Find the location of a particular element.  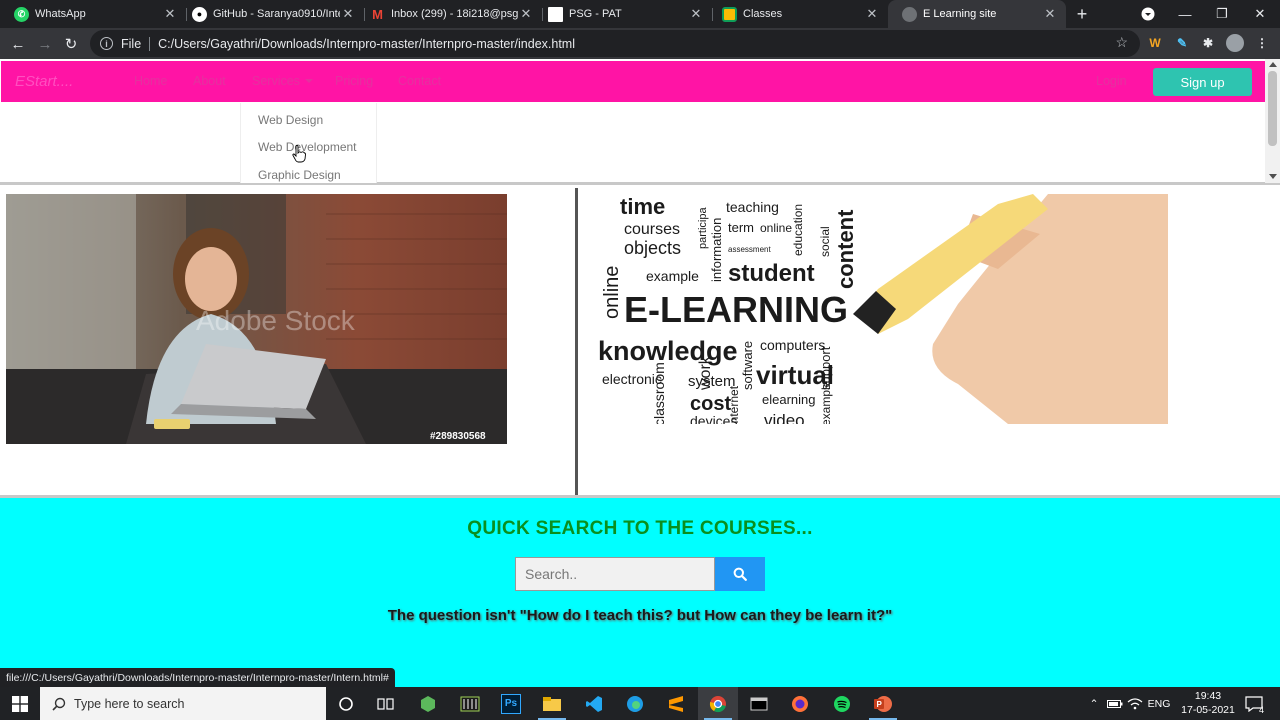

scrollbar-thumb is located at coordinates (1272, 108).